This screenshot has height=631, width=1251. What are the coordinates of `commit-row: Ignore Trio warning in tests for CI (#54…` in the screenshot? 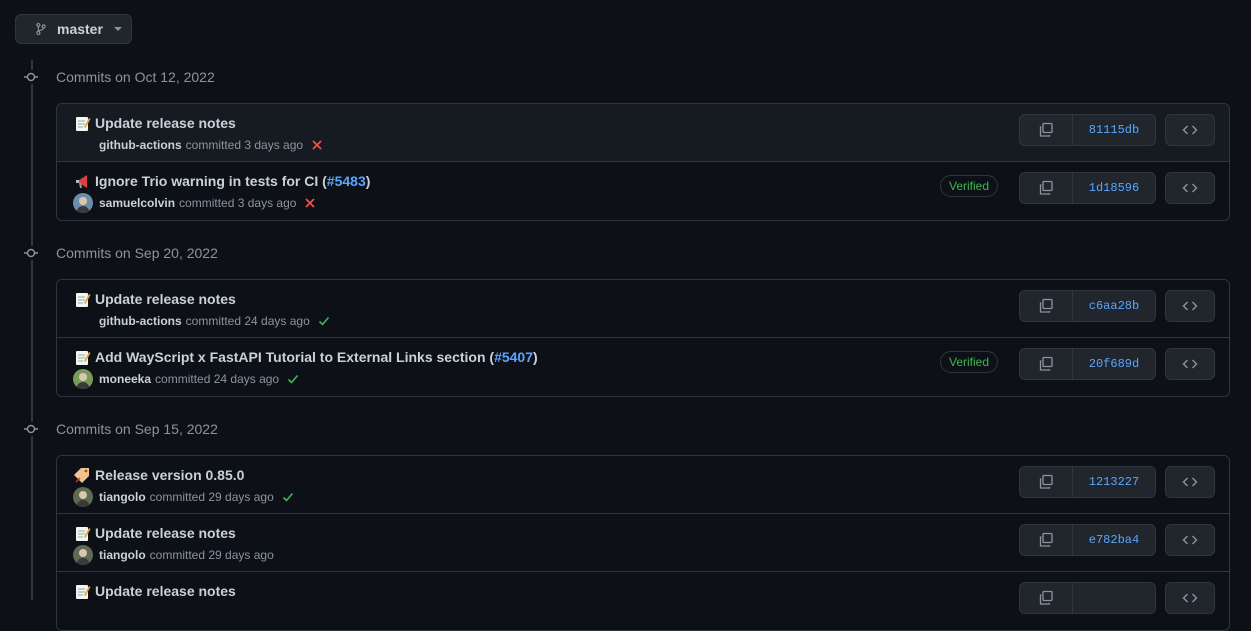 It's located at (643, 191).